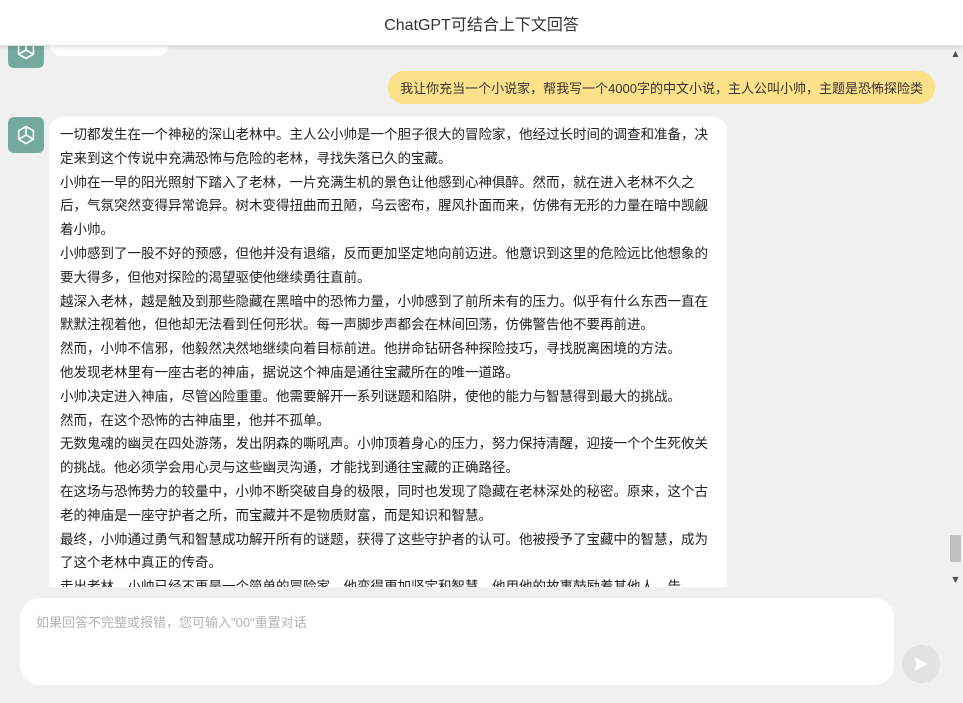  I want to click on scroll-up-arrow-icon: ▲, so click(955, 53).